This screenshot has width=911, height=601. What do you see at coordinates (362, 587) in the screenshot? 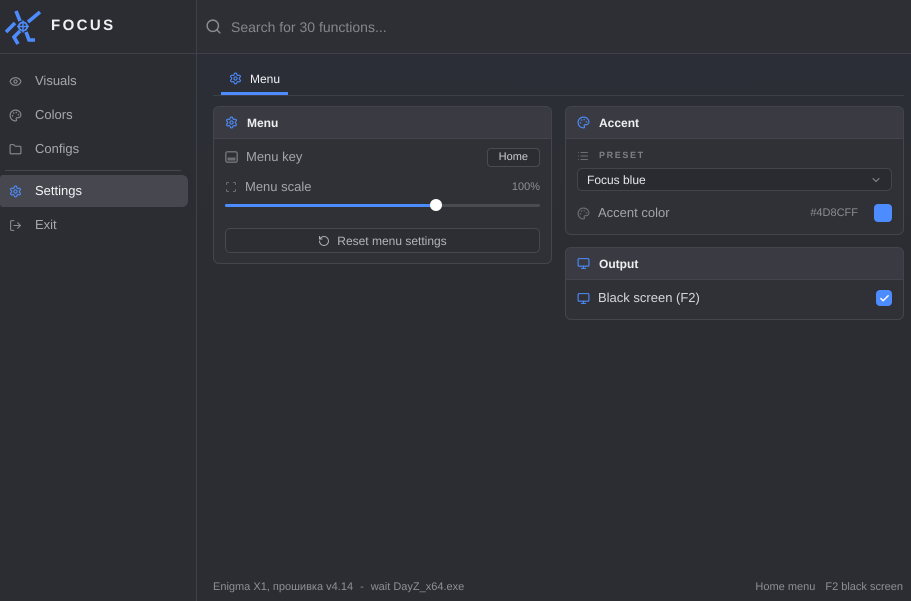
I see `status-text: -` at bounding box center [362, 587].